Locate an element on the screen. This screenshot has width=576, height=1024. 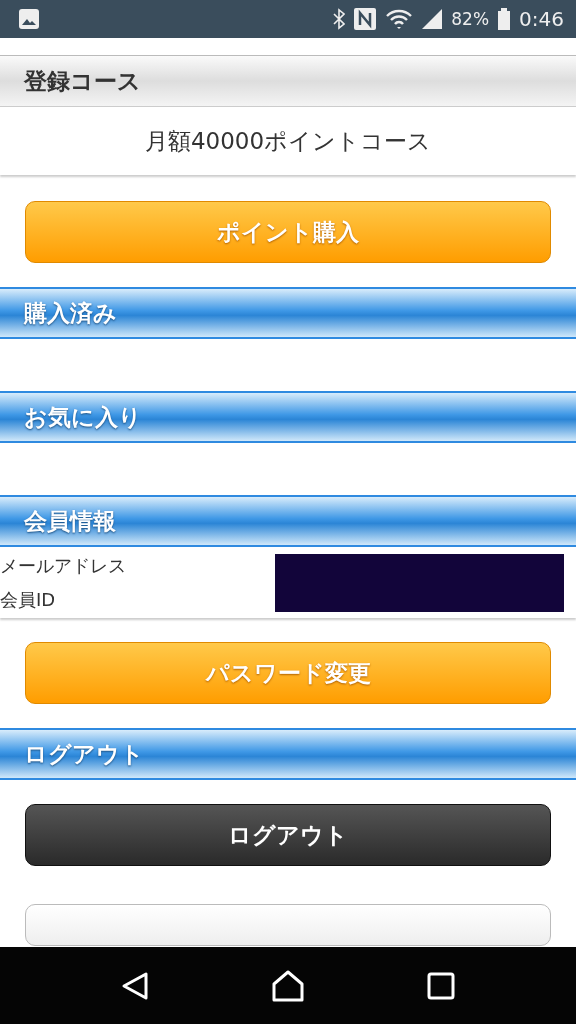
info-label: メールアドレス is located at coordinates (63, 565).